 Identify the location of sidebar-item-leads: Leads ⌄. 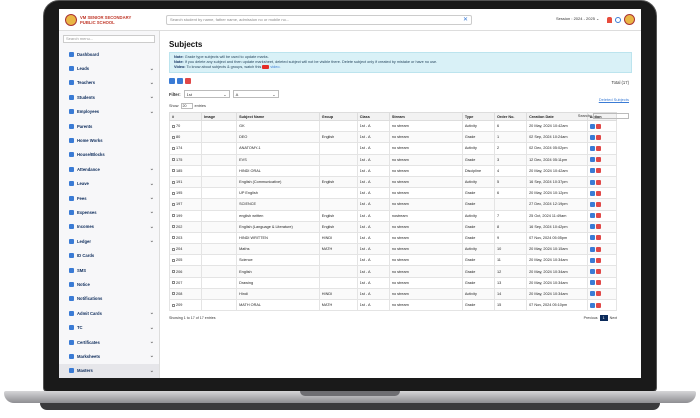
(109, 68).